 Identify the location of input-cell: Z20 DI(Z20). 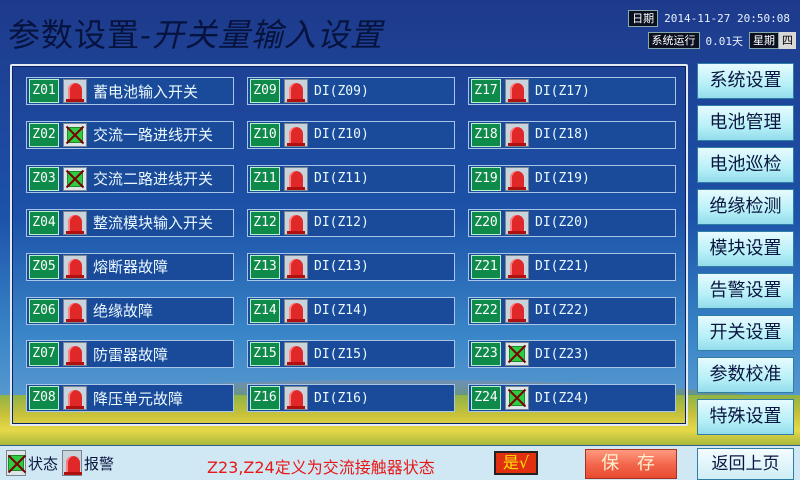
(572, 222).